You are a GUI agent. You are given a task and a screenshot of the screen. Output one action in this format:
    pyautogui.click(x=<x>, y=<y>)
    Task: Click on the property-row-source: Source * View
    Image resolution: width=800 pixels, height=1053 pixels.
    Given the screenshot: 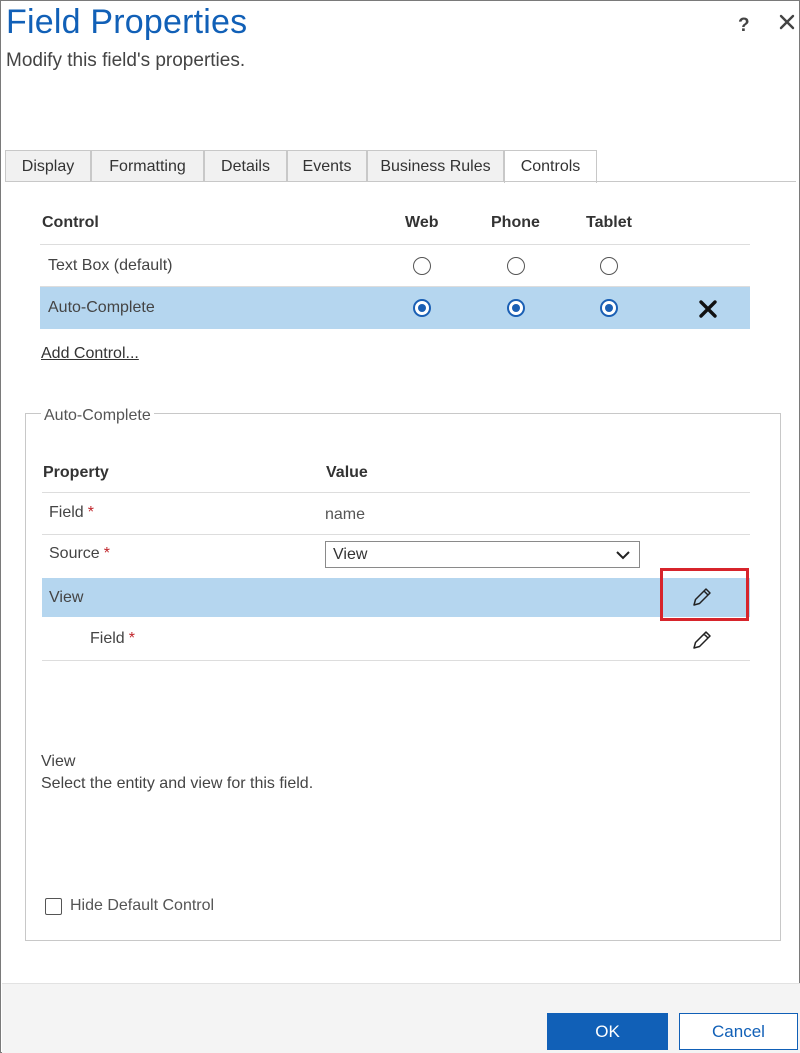 What is the action you would take?
    pyautogui.click(x=396, y=556)
    